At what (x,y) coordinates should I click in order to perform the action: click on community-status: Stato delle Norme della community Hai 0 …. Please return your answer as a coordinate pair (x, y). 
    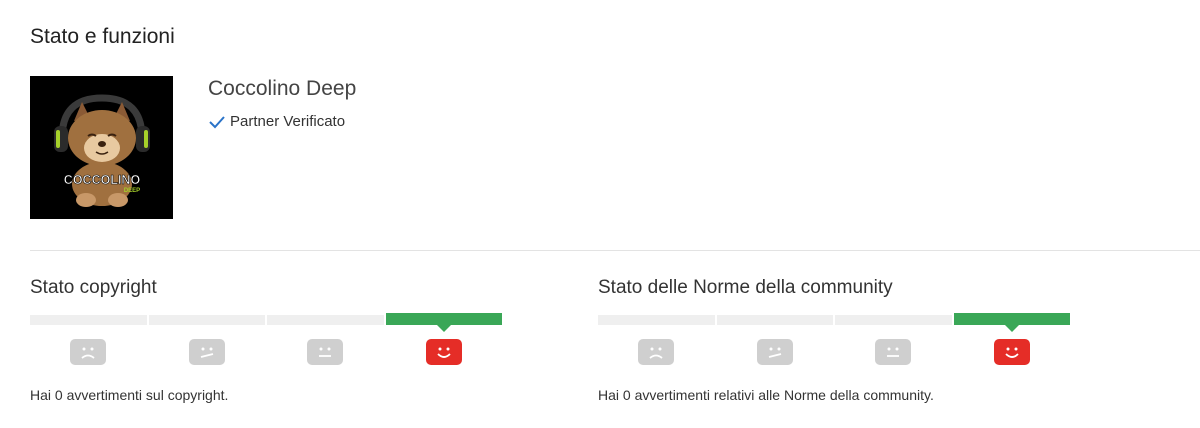
    Looking at the image, I should click on (834, 339).